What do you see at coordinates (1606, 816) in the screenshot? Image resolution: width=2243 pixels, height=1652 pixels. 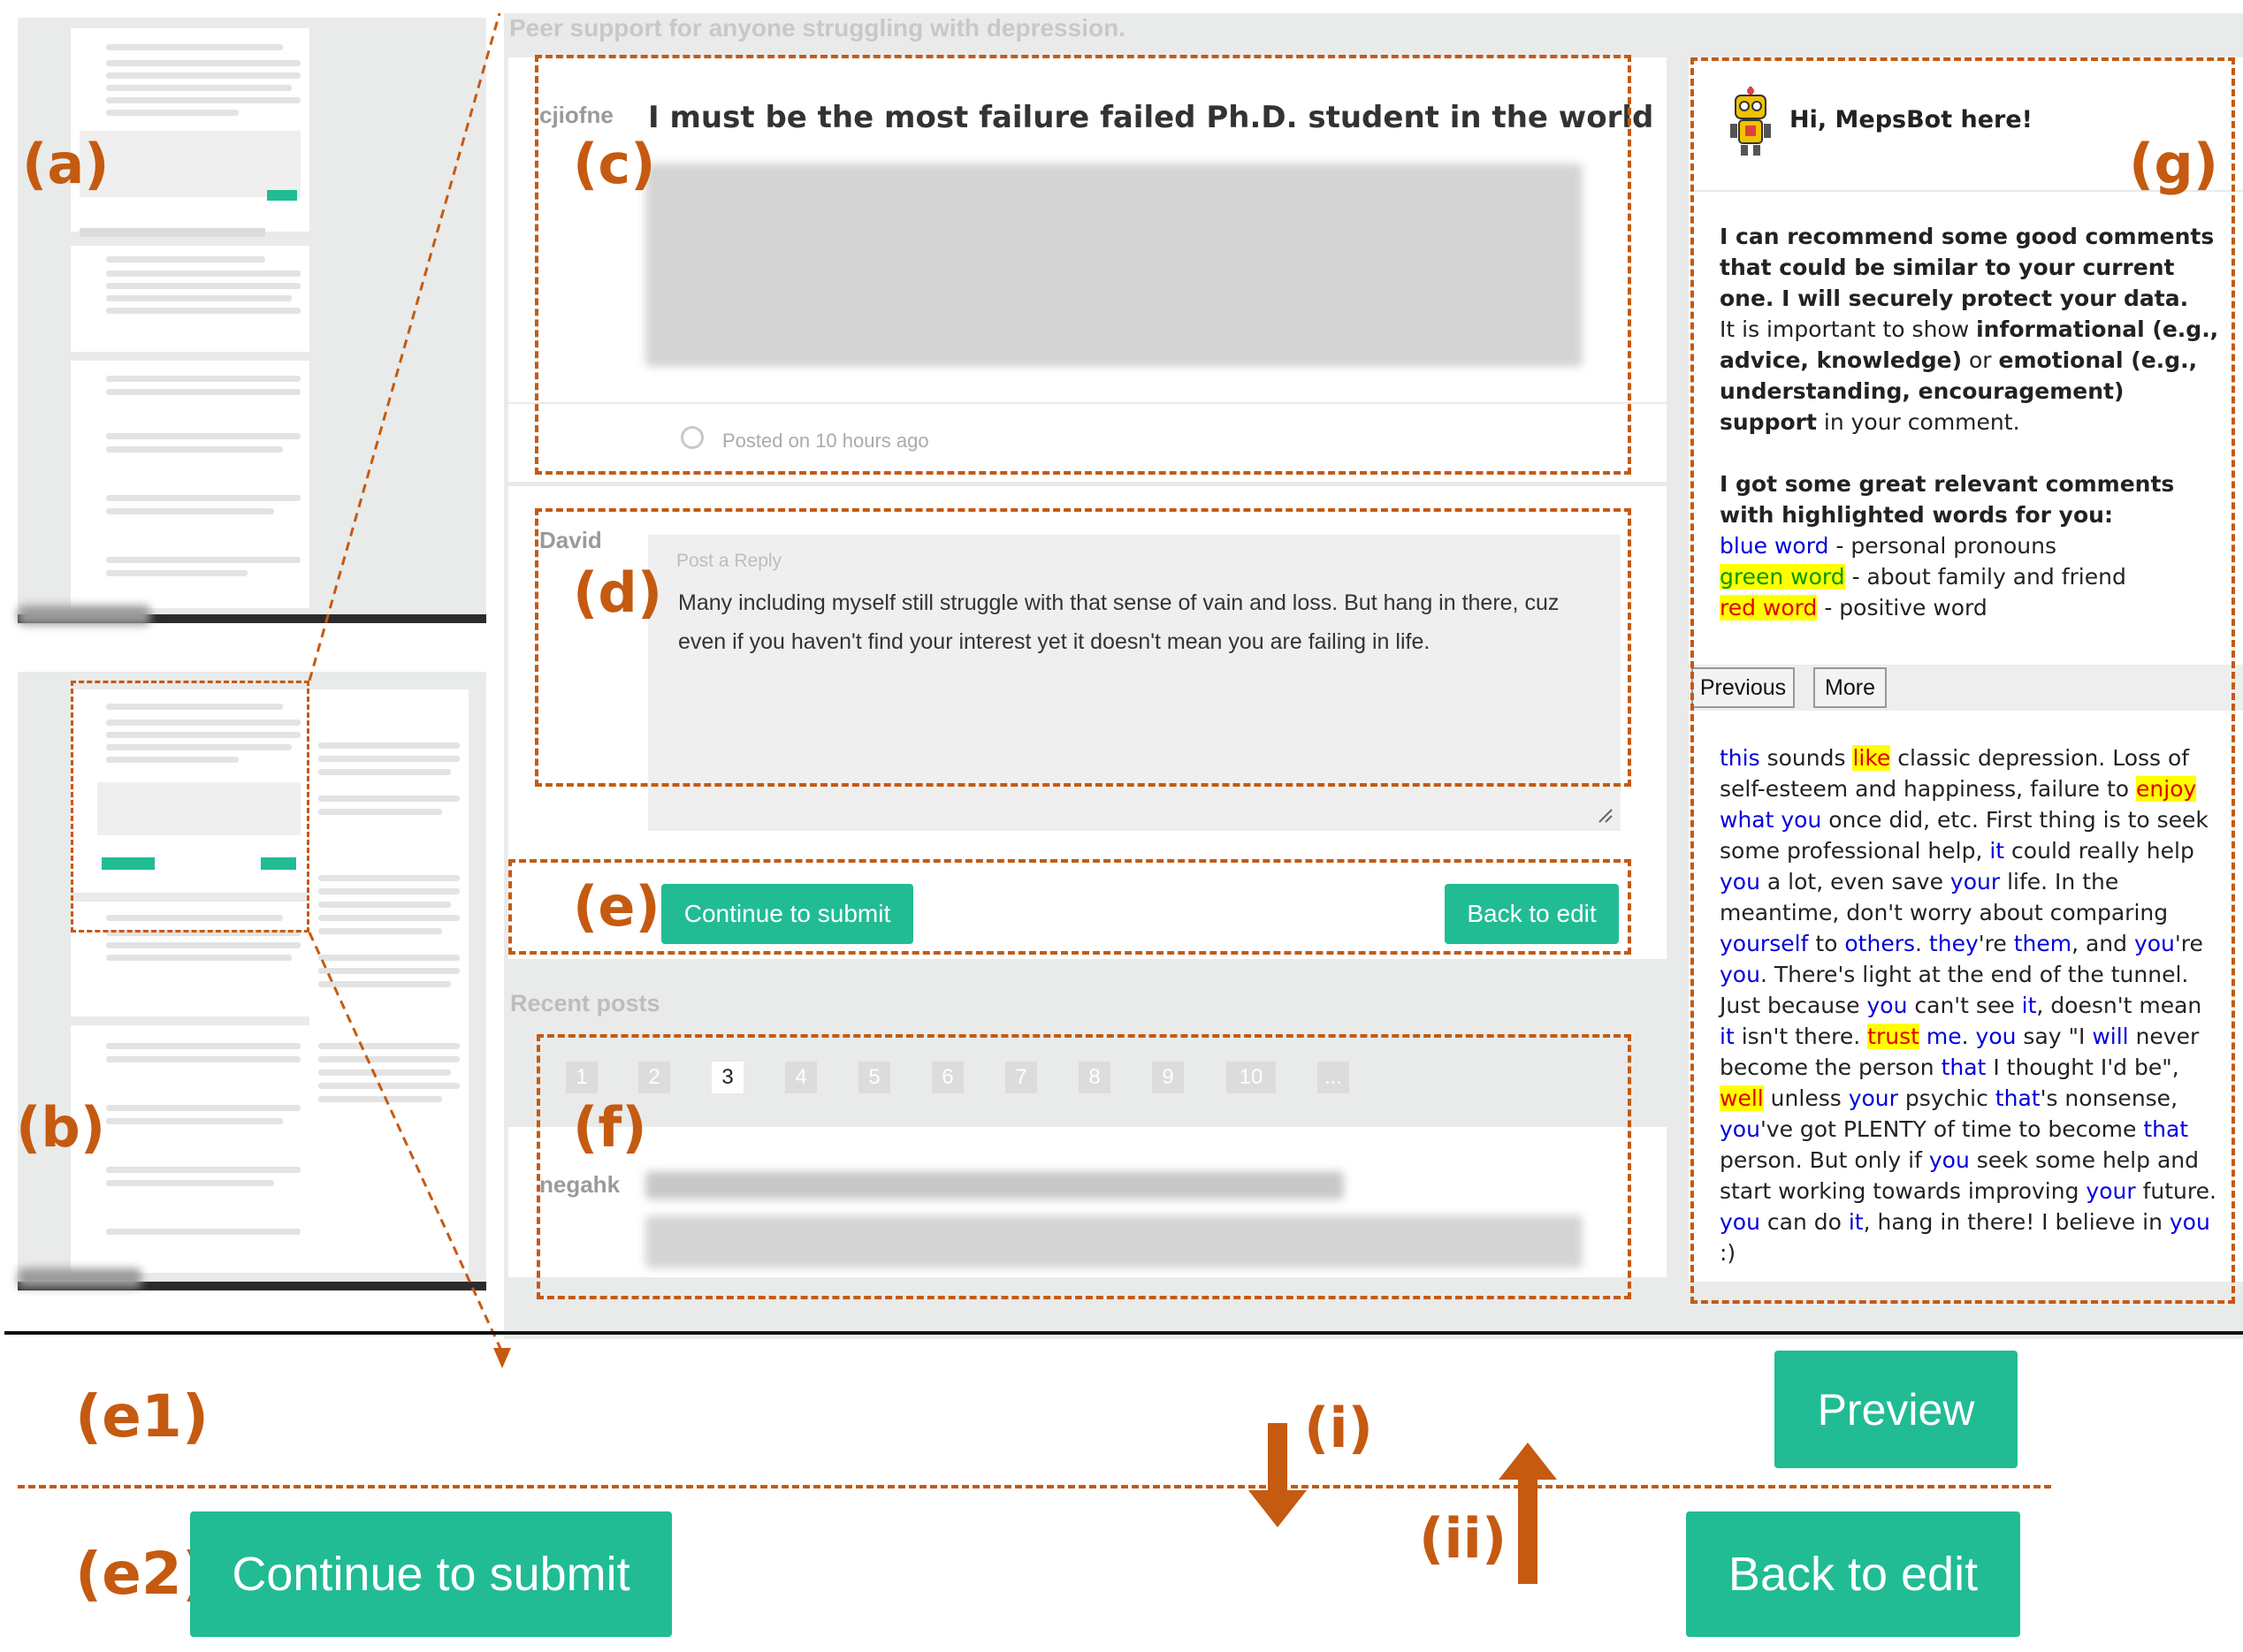 I see `resize-handle-icon` at bounding box center [1606, 816].